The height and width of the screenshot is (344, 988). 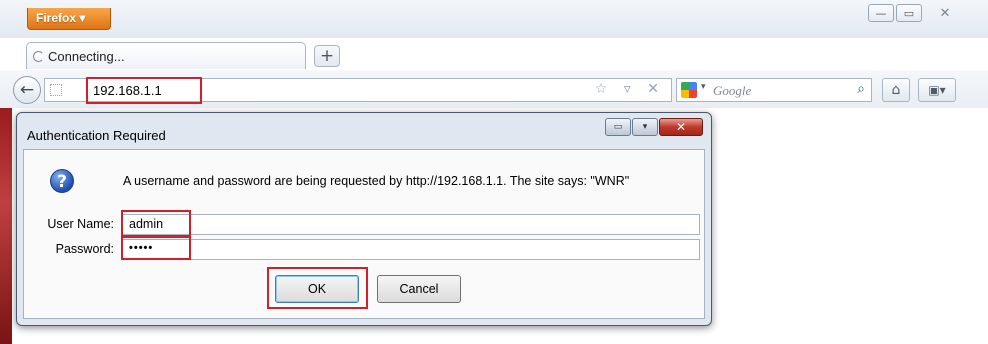 I want to click on ok-highlight-box, so click(x=317, y=288).